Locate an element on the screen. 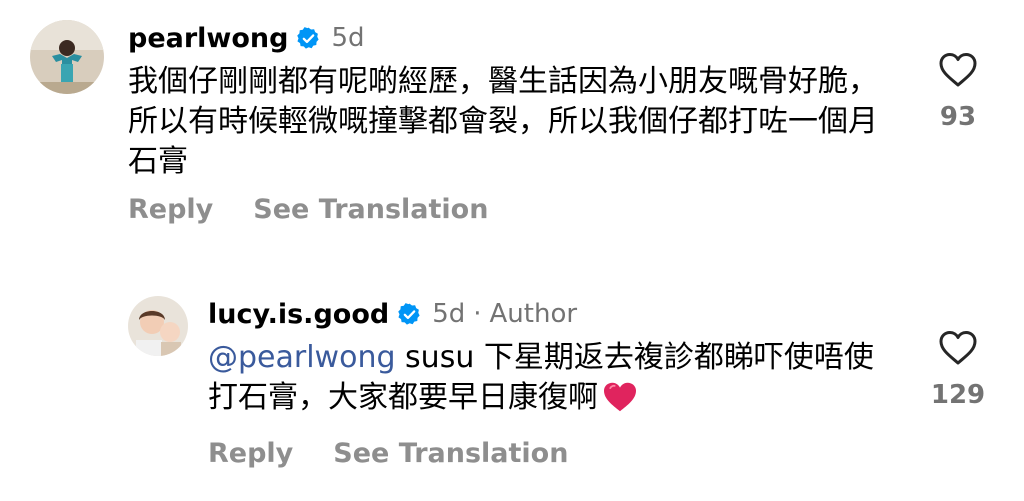 This screenshot has width=1024, height=501. username: pearlwong is located at coordinates (208, 38).